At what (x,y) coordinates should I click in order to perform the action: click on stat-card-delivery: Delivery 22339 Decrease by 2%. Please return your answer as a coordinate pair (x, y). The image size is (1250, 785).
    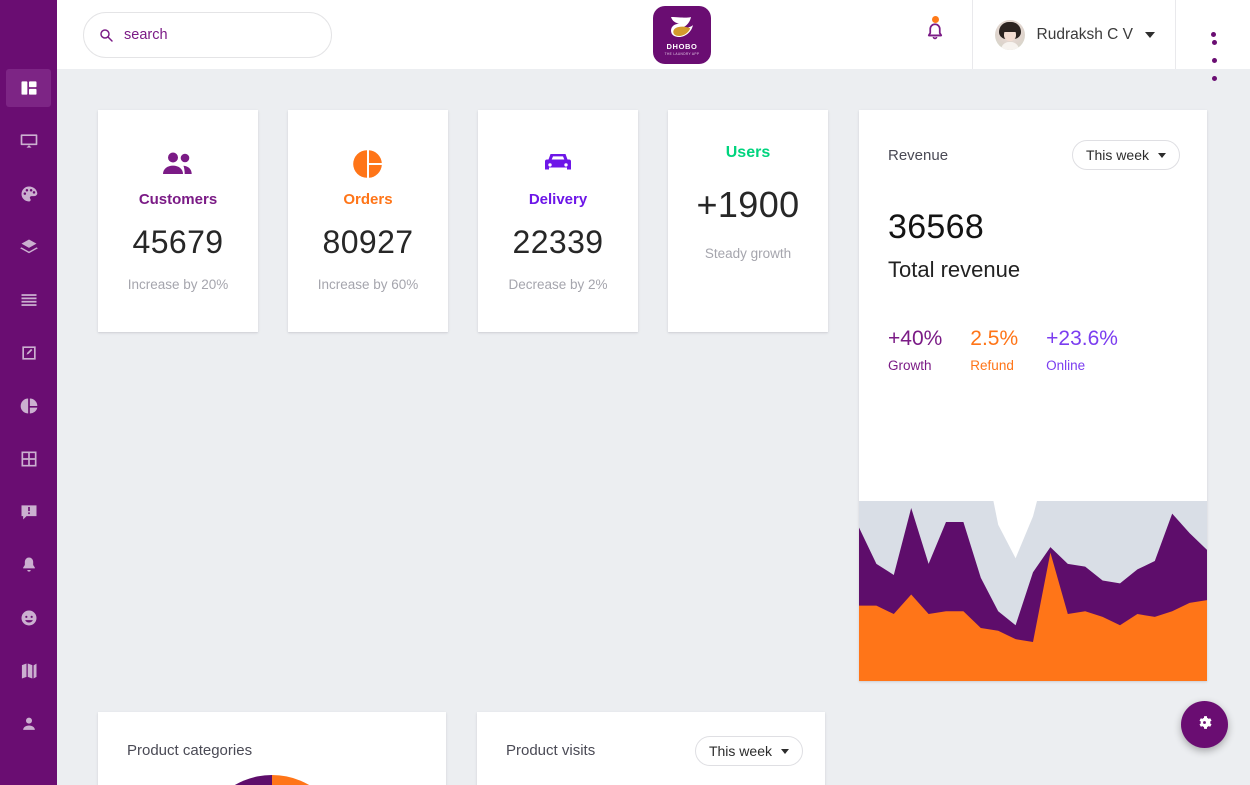
    Looking at the image, I should click on (558, 221).